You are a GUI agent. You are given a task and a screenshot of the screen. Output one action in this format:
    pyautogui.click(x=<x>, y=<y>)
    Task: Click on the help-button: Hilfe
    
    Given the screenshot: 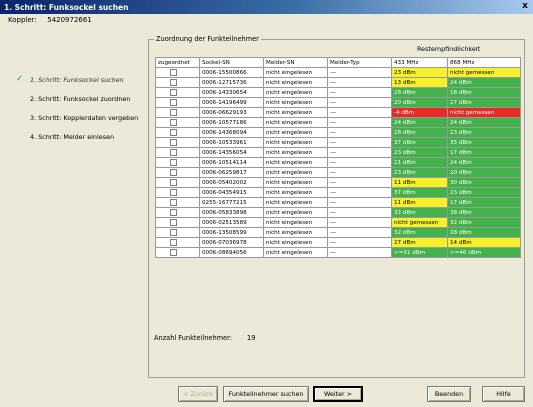 What is the action you would take?
    pyautogui.click(x=503, y=394)
    